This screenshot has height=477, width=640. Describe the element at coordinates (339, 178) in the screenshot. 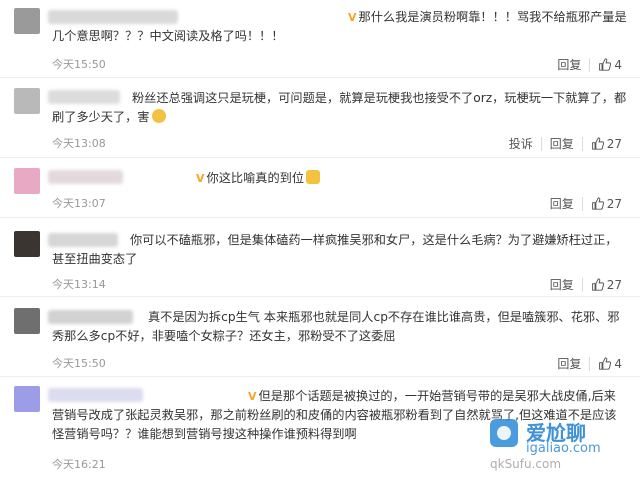

I see `comment-text: V 你这比喻真的到位` at that location.